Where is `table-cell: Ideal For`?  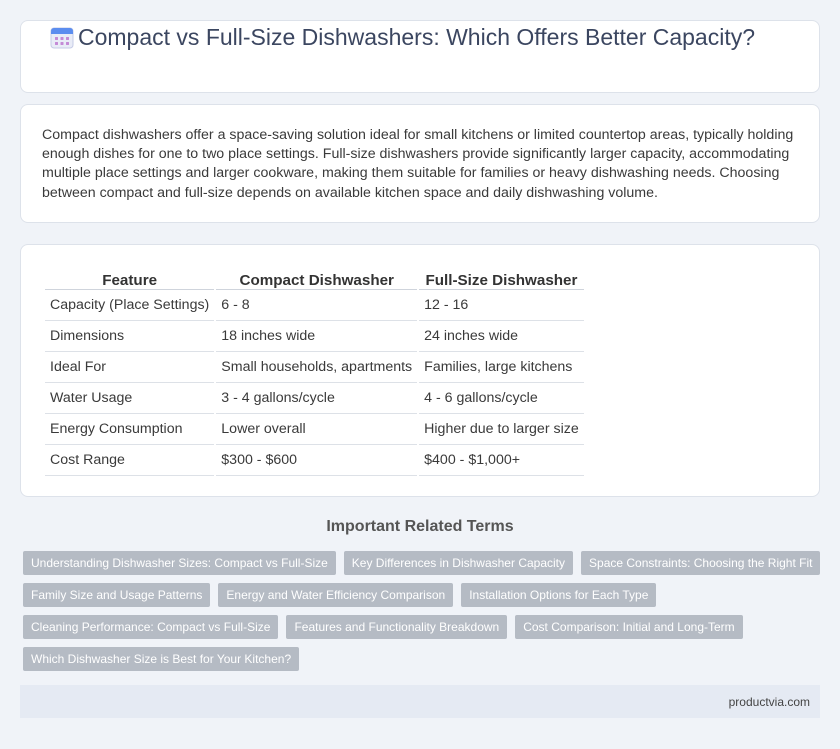
table-cell: Ideal For is located at coordinates (130, 367).